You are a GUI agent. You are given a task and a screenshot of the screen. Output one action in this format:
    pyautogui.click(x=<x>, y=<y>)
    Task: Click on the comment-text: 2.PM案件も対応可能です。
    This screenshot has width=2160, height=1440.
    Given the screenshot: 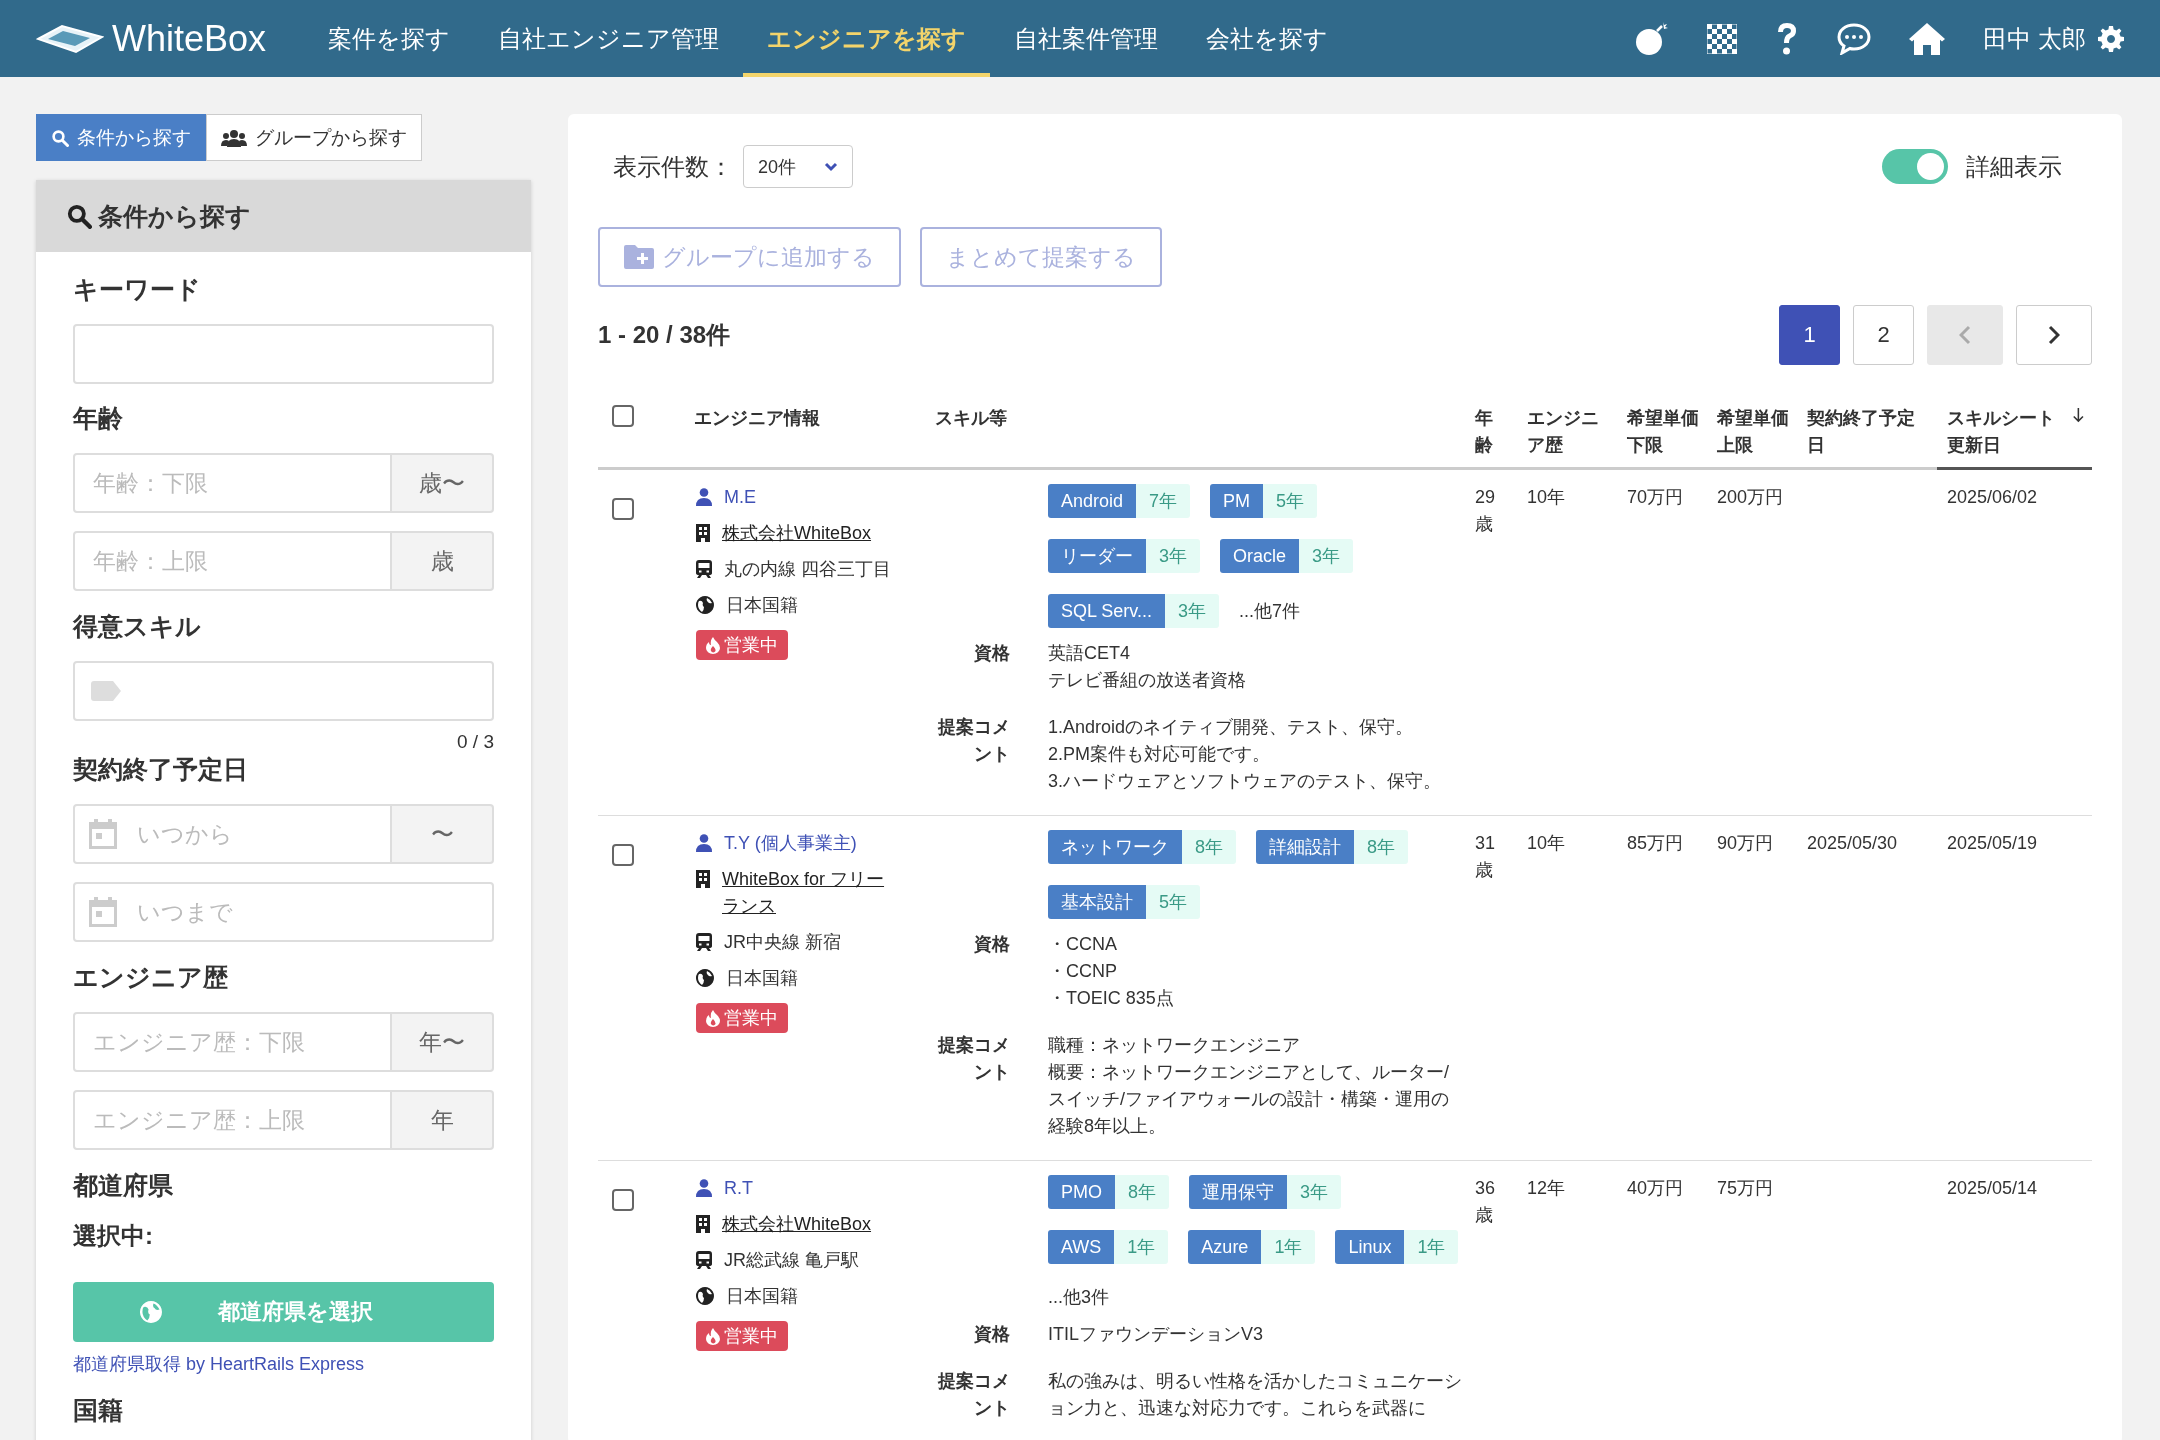 What is the action you would take?
    pyautogui.click(x=1159, y=754)
    